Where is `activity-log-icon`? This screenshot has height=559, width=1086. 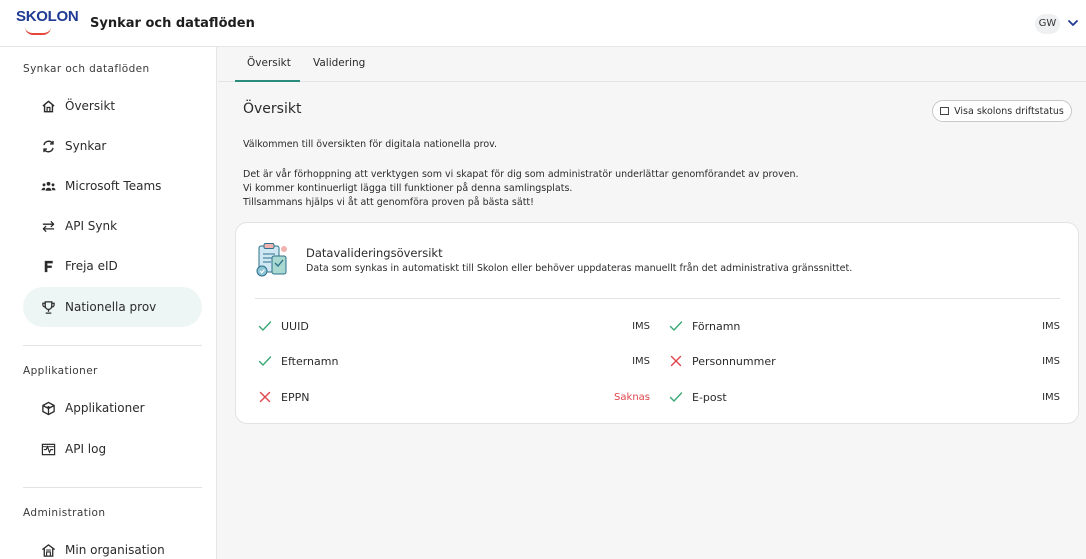
activity-log-icon is located at coordinates (48, 449).